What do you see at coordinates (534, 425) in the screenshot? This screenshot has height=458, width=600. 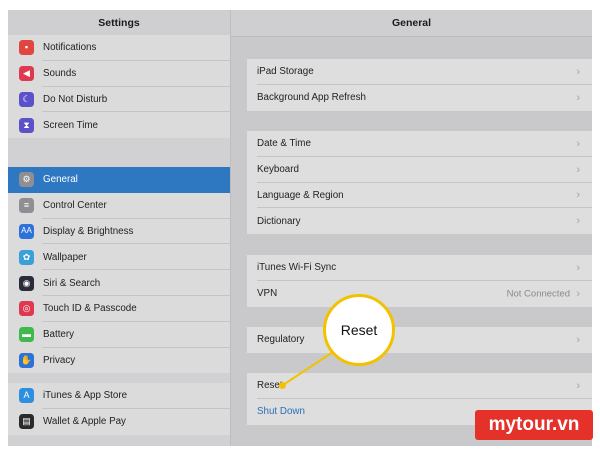 I see `watermark-logo: mytour.vn` at bounding box center [534, 425].